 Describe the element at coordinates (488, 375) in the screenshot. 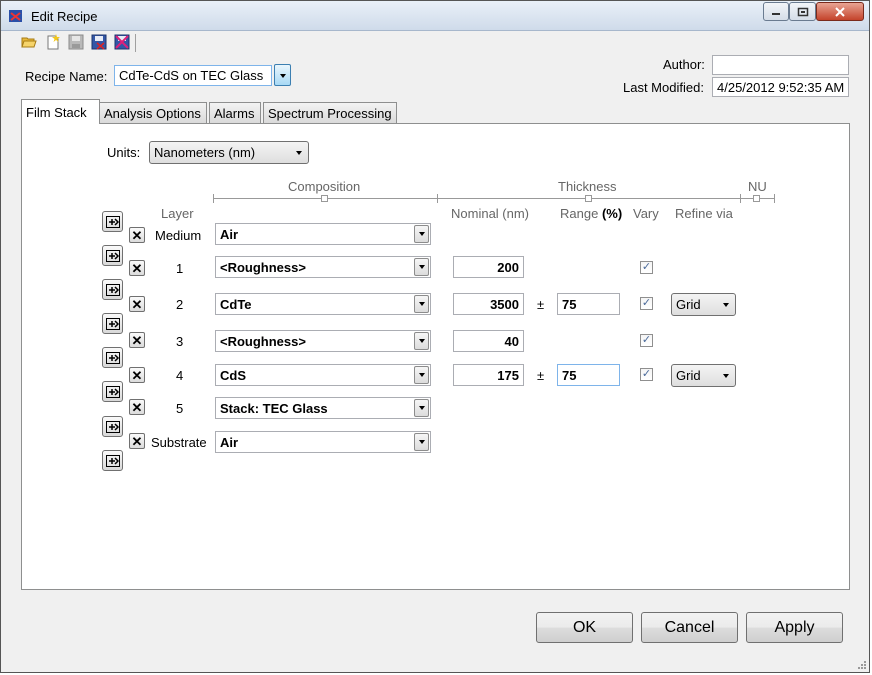

I see `nominal-thickness-input: 175` at that location.